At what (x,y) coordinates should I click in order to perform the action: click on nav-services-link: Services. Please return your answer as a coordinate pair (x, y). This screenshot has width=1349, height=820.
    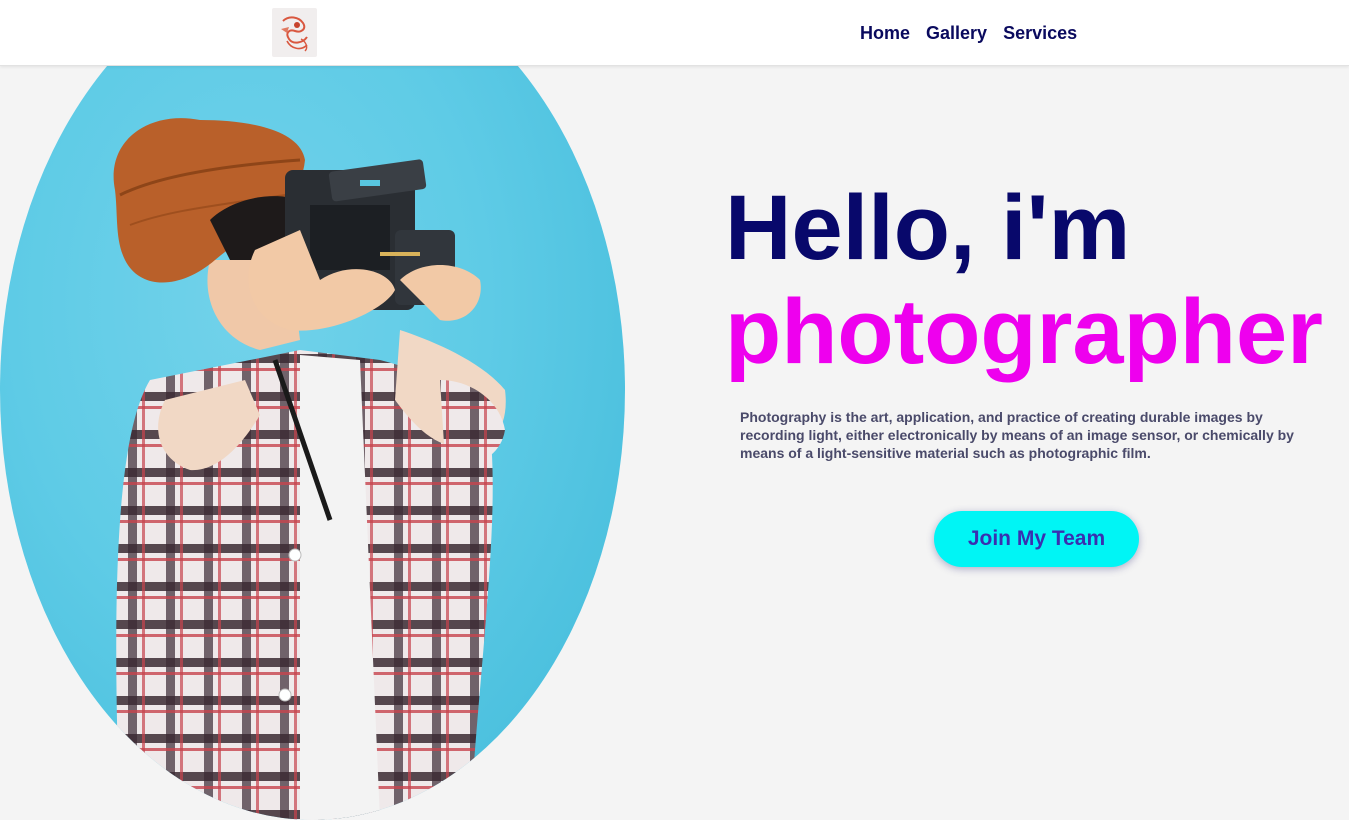
    Looking at the image, I should click on (1040, 33).